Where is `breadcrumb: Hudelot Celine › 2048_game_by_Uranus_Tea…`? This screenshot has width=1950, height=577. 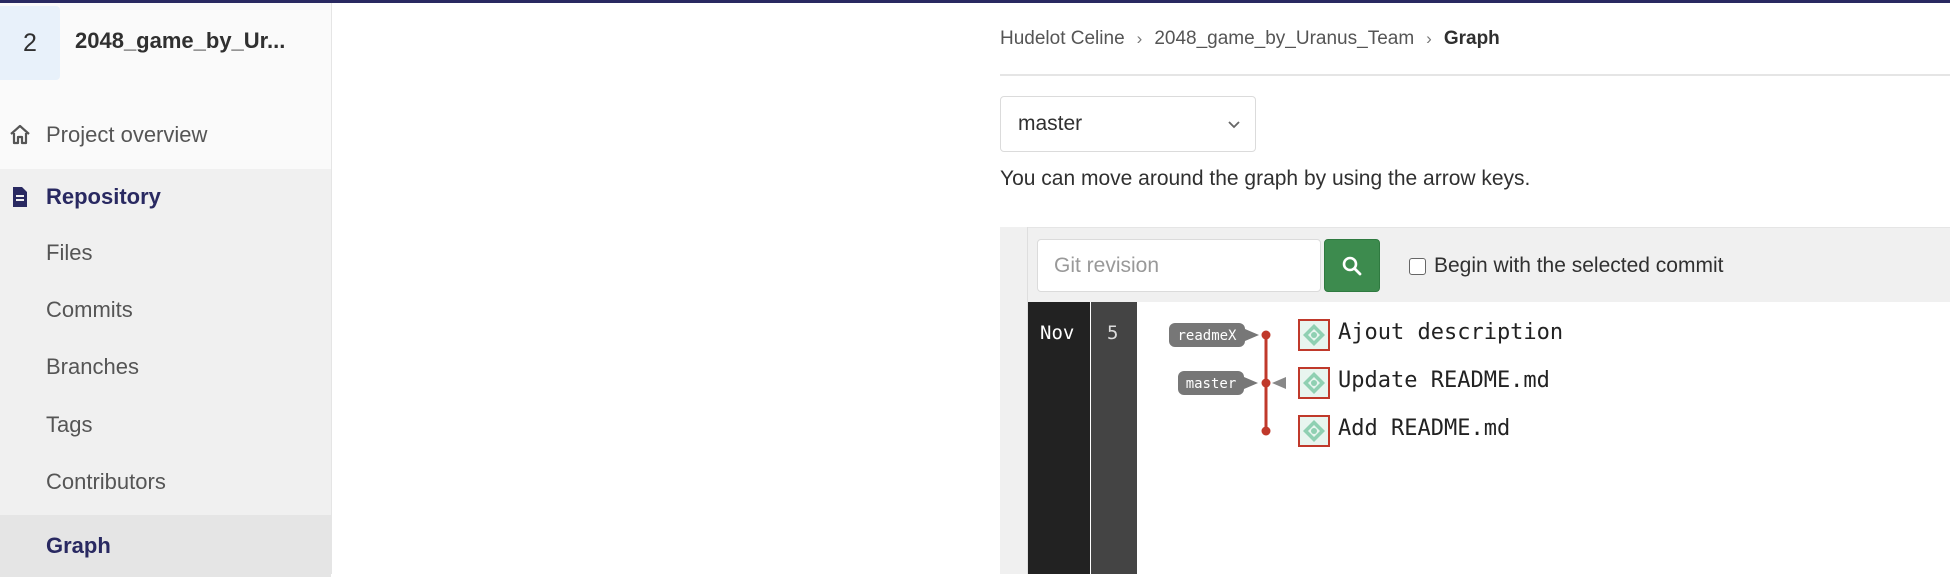 breadcrumb: Hudelot Celine › 2048_game_by_Uranus_Tea… is located at coordinates (1250, 39).